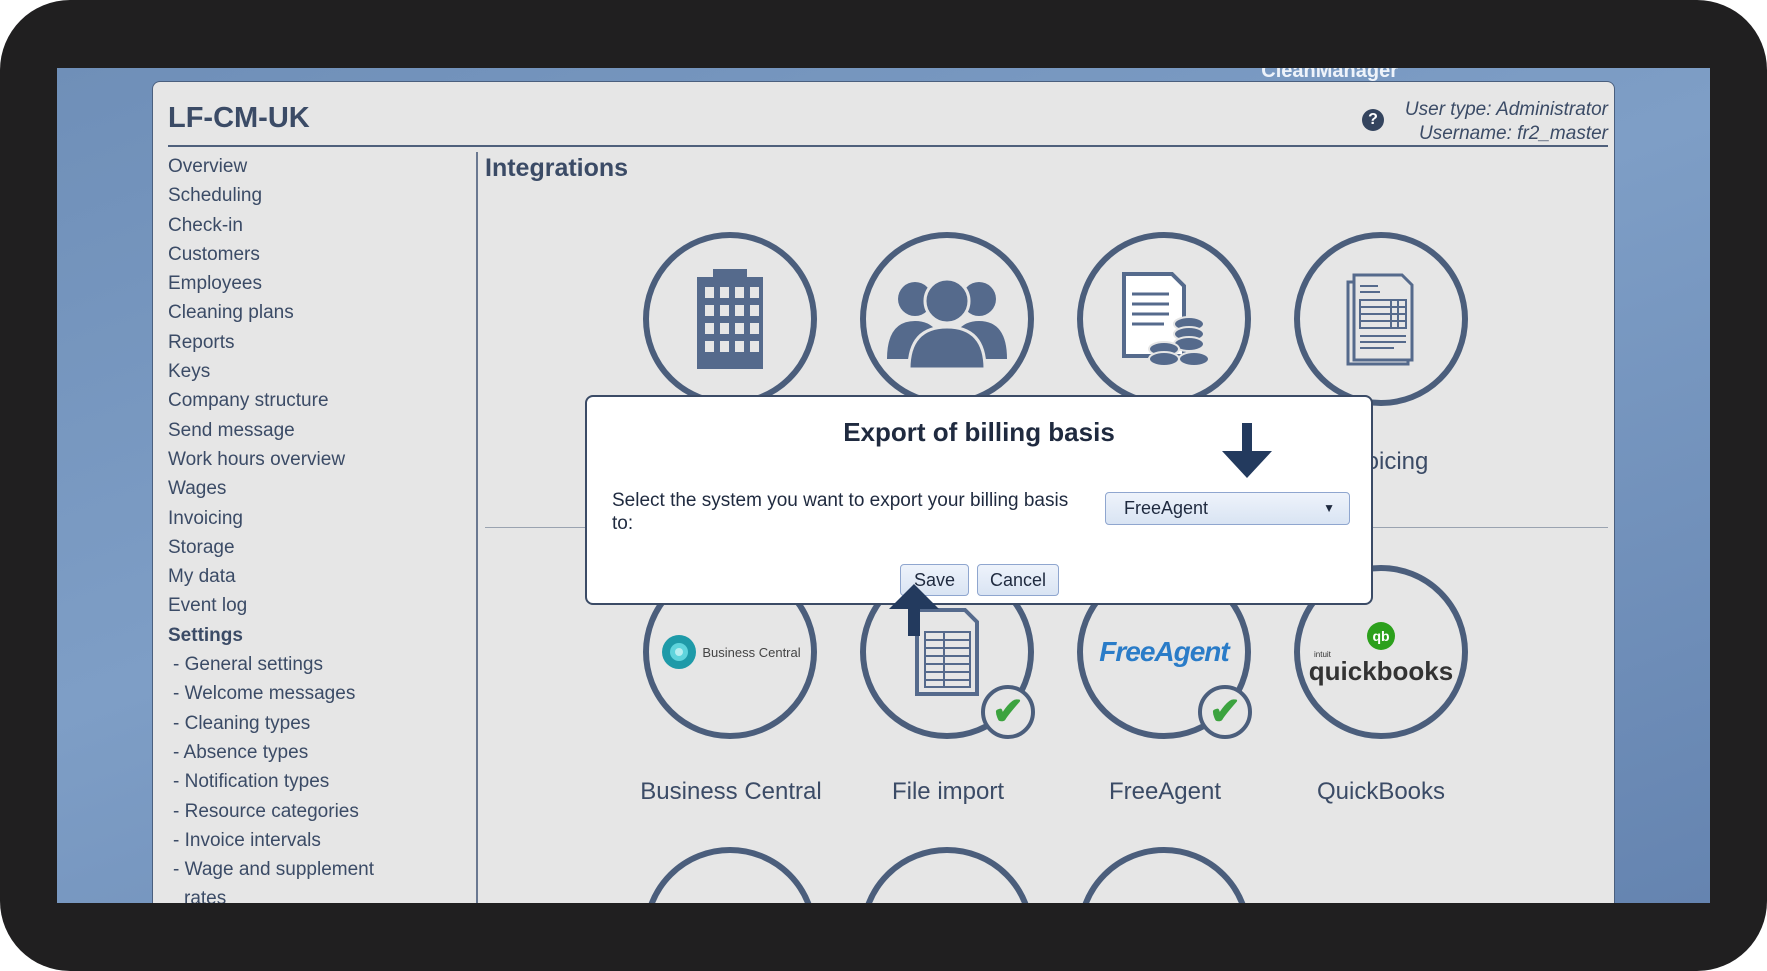 Image resolution: width=1767 pixels, height=971 pixels. Describe the element at coordinates (293, 840) in the screenshot. I see `settings-subitem: - Invoice intervals` at that location.